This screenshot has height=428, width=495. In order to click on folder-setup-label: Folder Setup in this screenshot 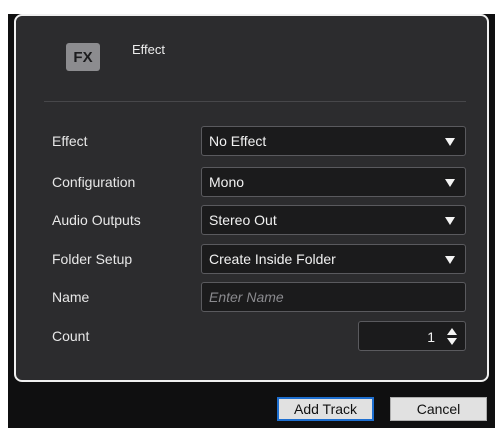, I will do `click(92, 259)`.